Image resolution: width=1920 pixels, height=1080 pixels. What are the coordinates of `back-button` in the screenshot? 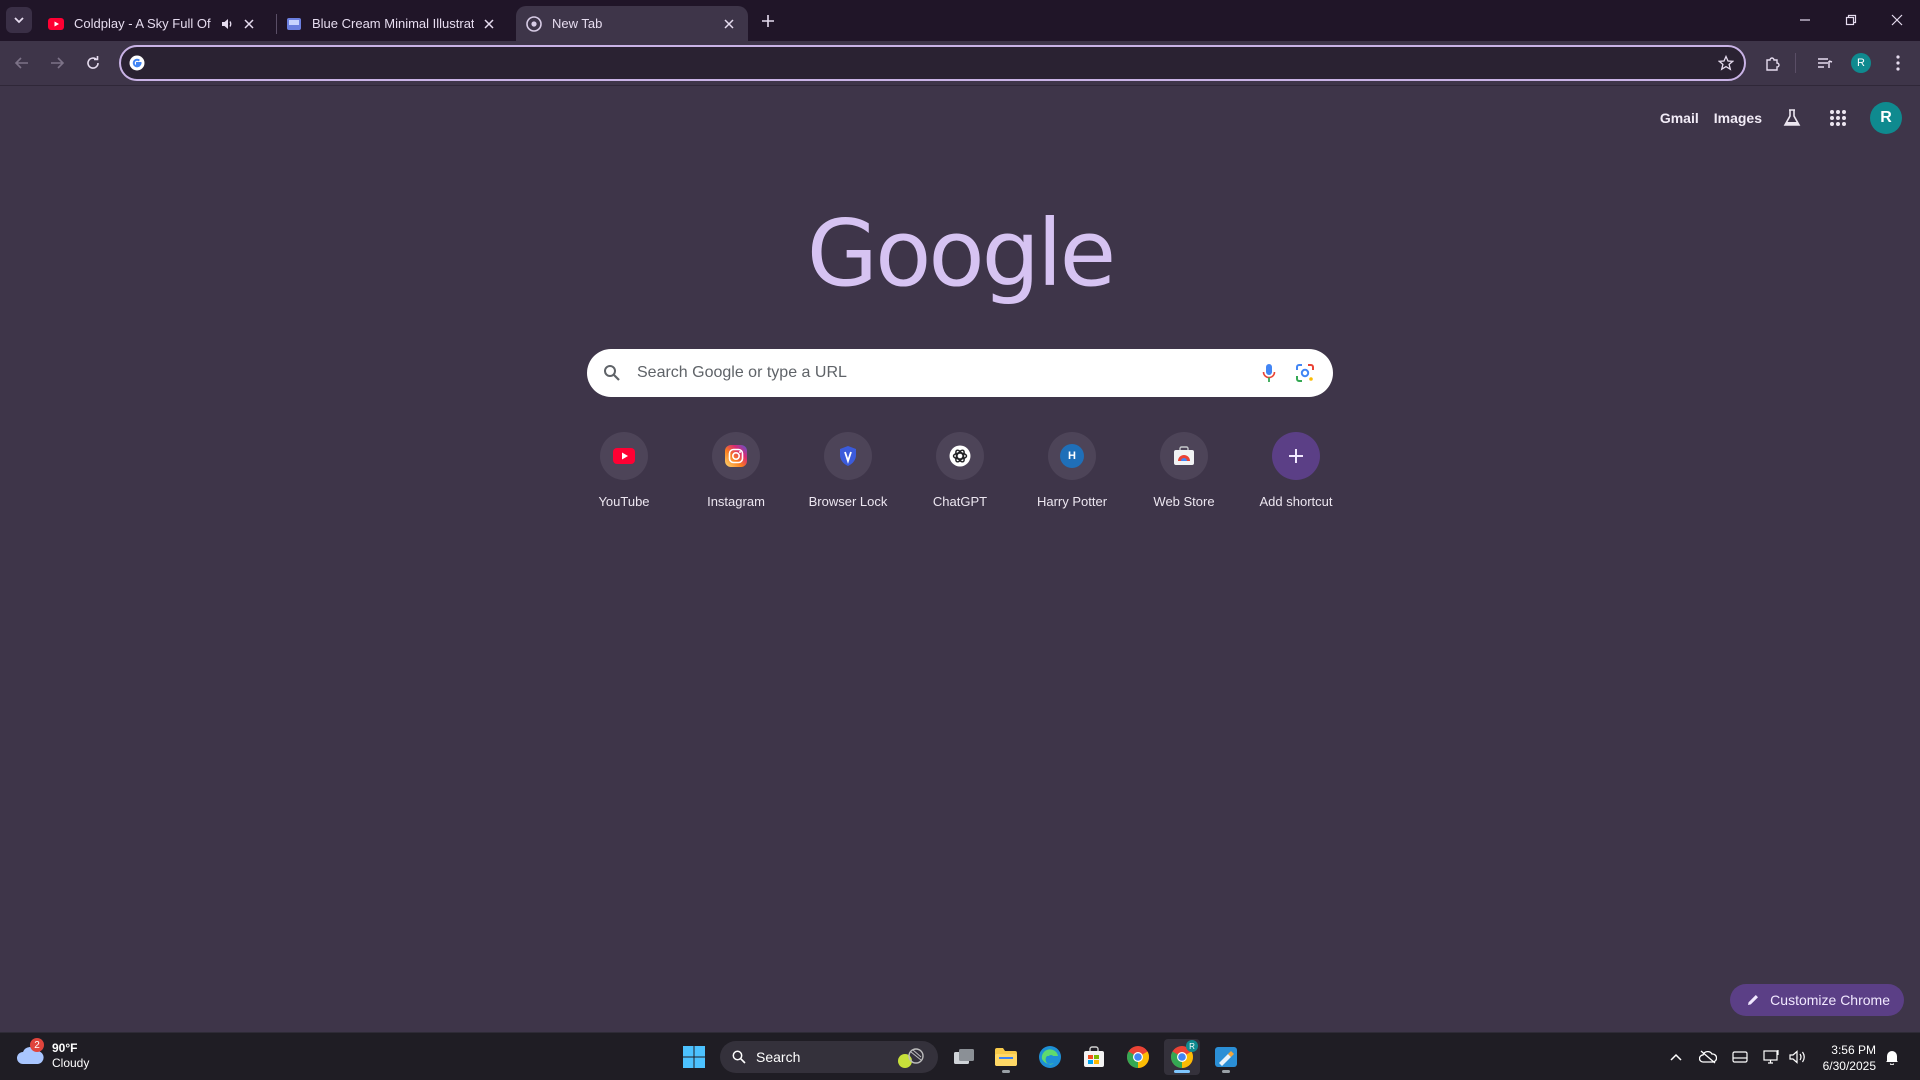 It's located at (22, 63).